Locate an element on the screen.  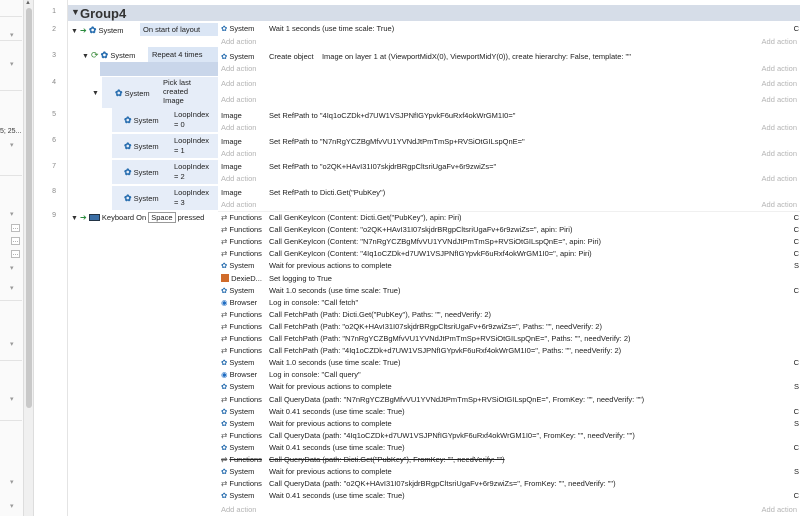
group-header: ▼ Group4 is located at coordinates (434, 13).